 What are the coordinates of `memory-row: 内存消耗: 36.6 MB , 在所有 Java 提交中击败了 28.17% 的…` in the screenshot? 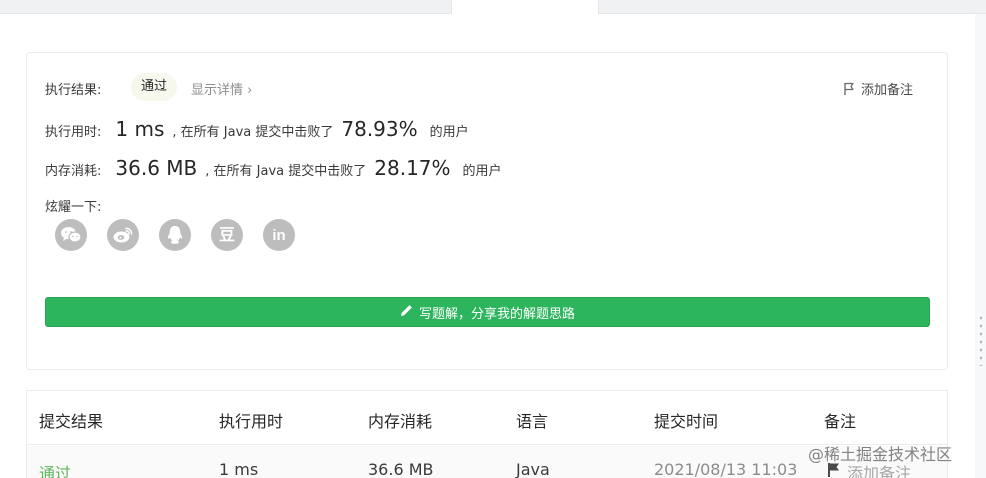 It's located at (273, 168).